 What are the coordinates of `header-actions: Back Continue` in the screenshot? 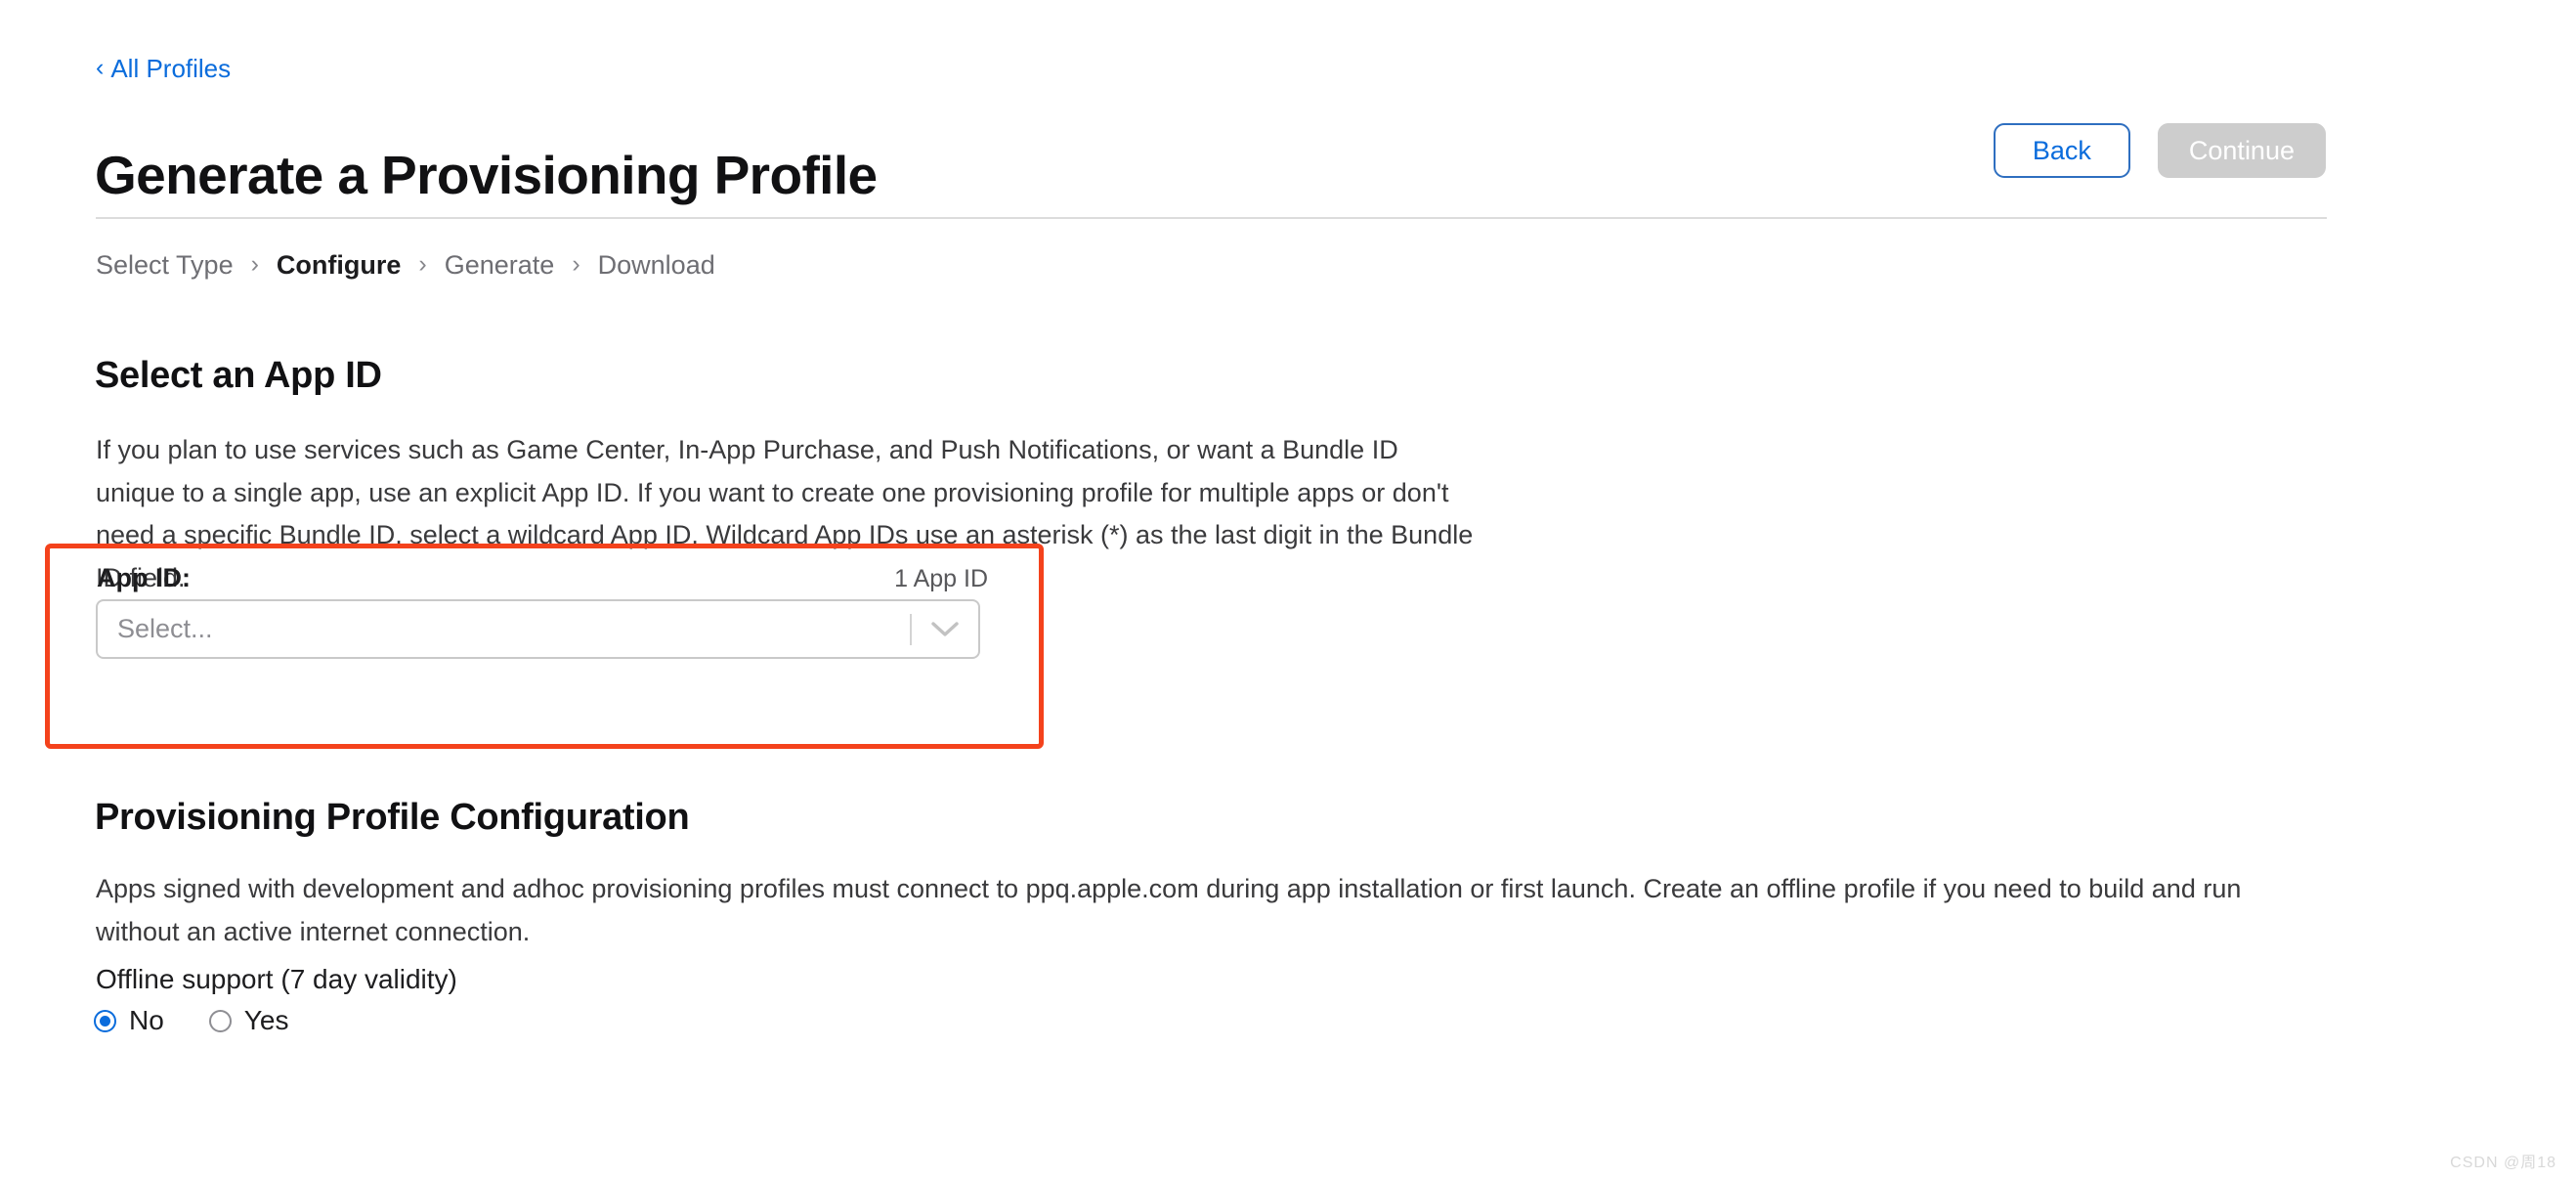 It's located at (2160, 150).